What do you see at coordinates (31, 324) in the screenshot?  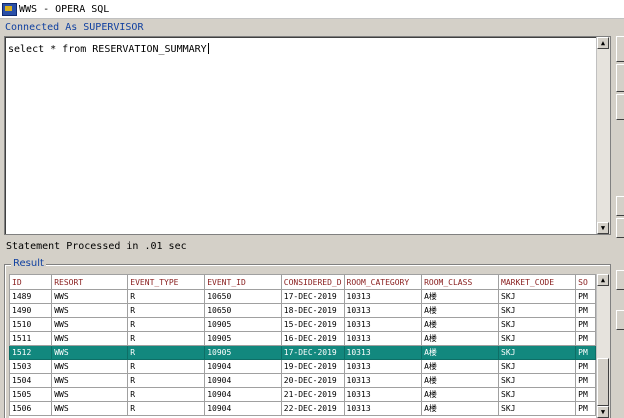 I see `table-cell: 1510` at bounding box center [31, 324].